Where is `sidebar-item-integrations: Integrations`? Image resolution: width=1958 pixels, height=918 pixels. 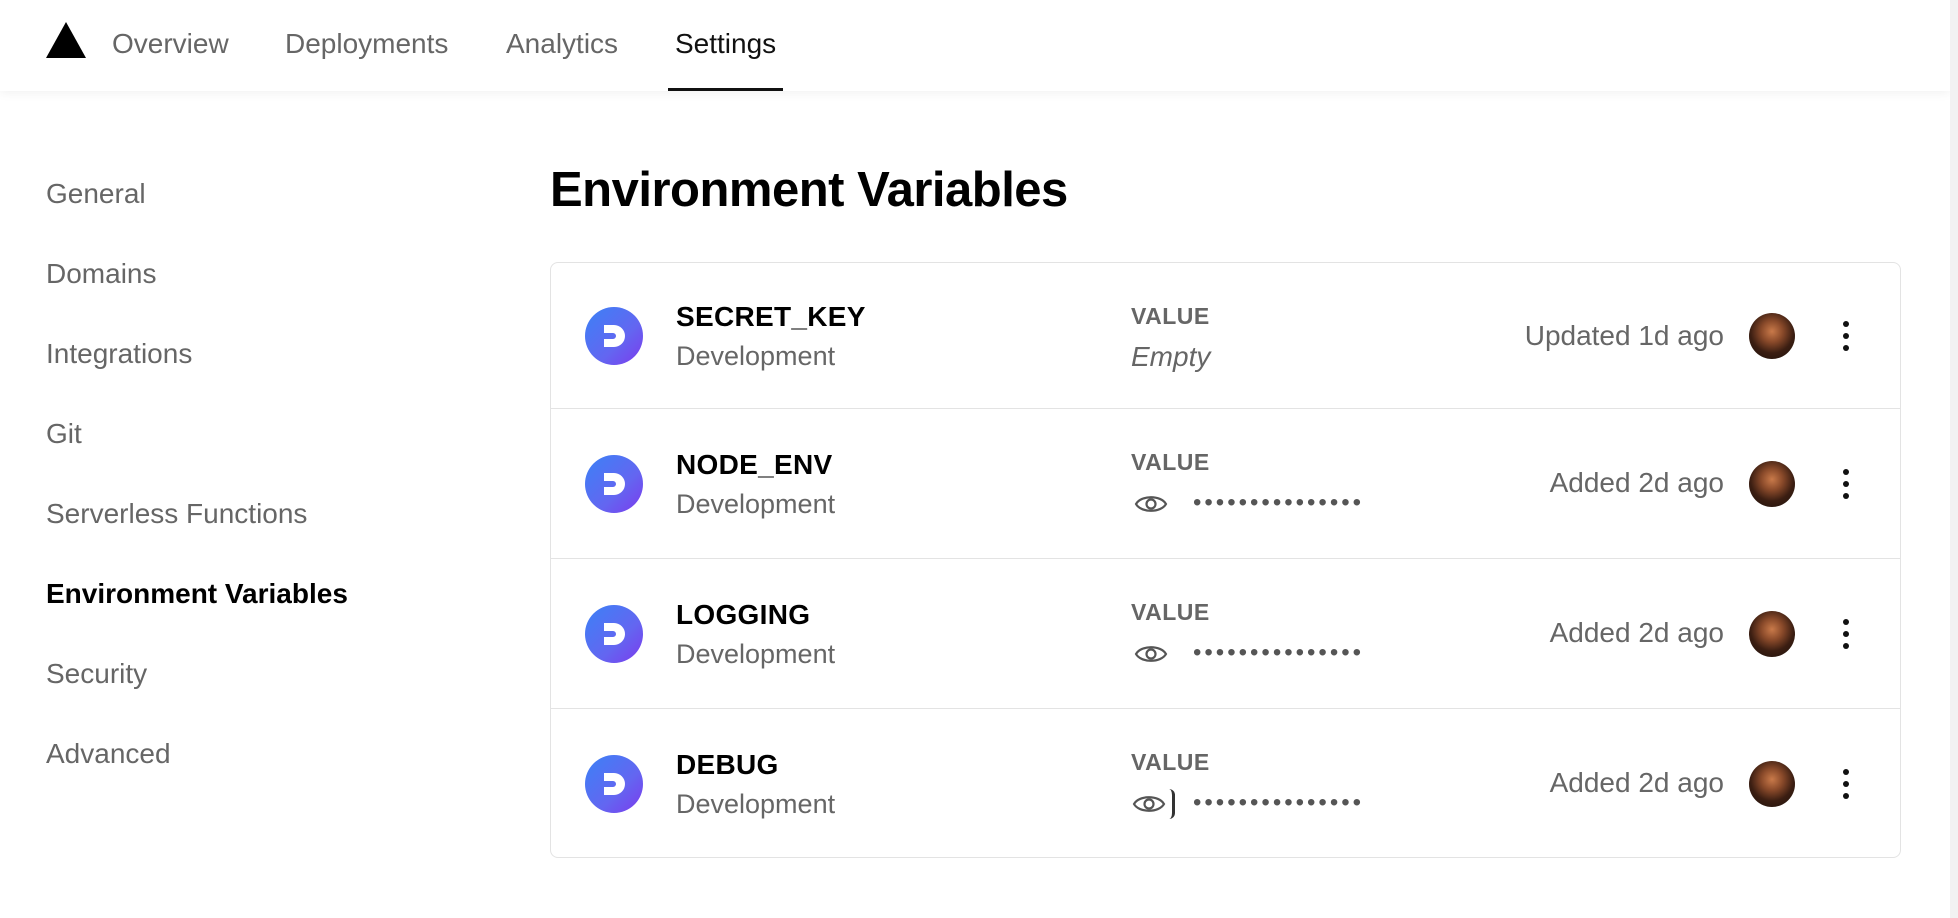 sidebar-item-integrations: Integrations is located at coordinates (119, 354).